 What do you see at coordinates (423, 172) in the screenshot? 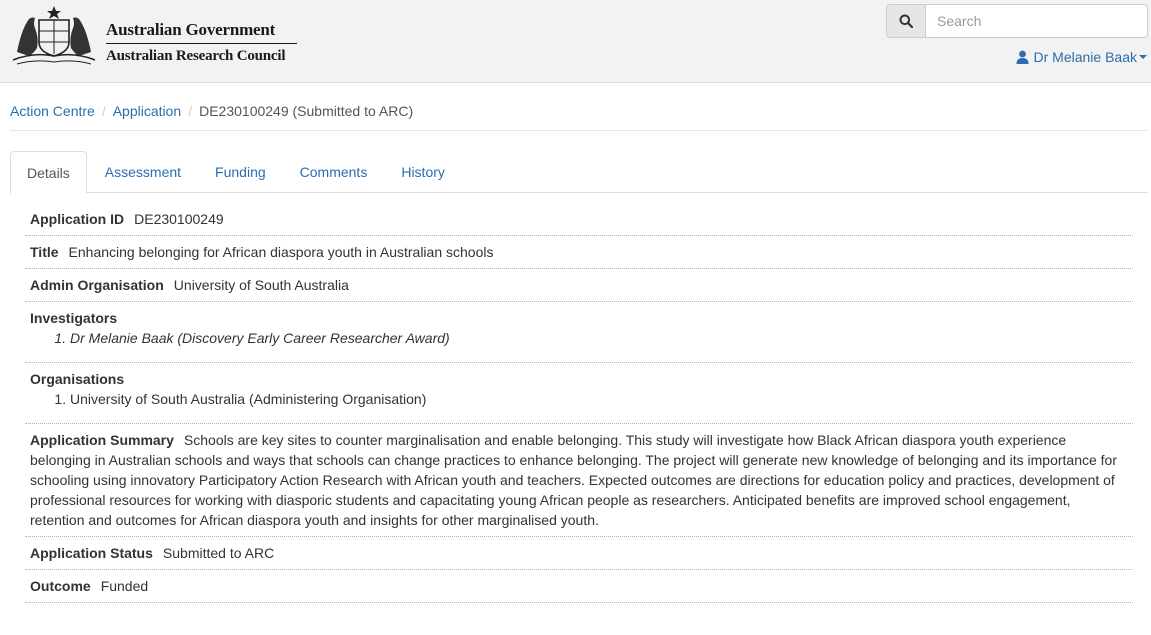
I see `tab-history: History` at bounding box center [423, 172].